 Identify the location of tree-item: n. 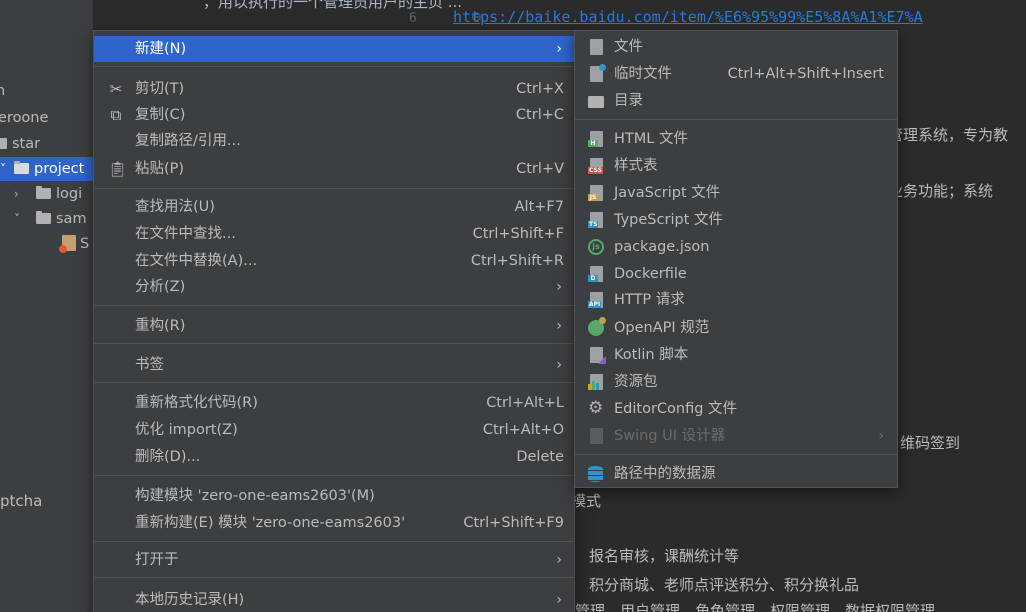
(2, 91).